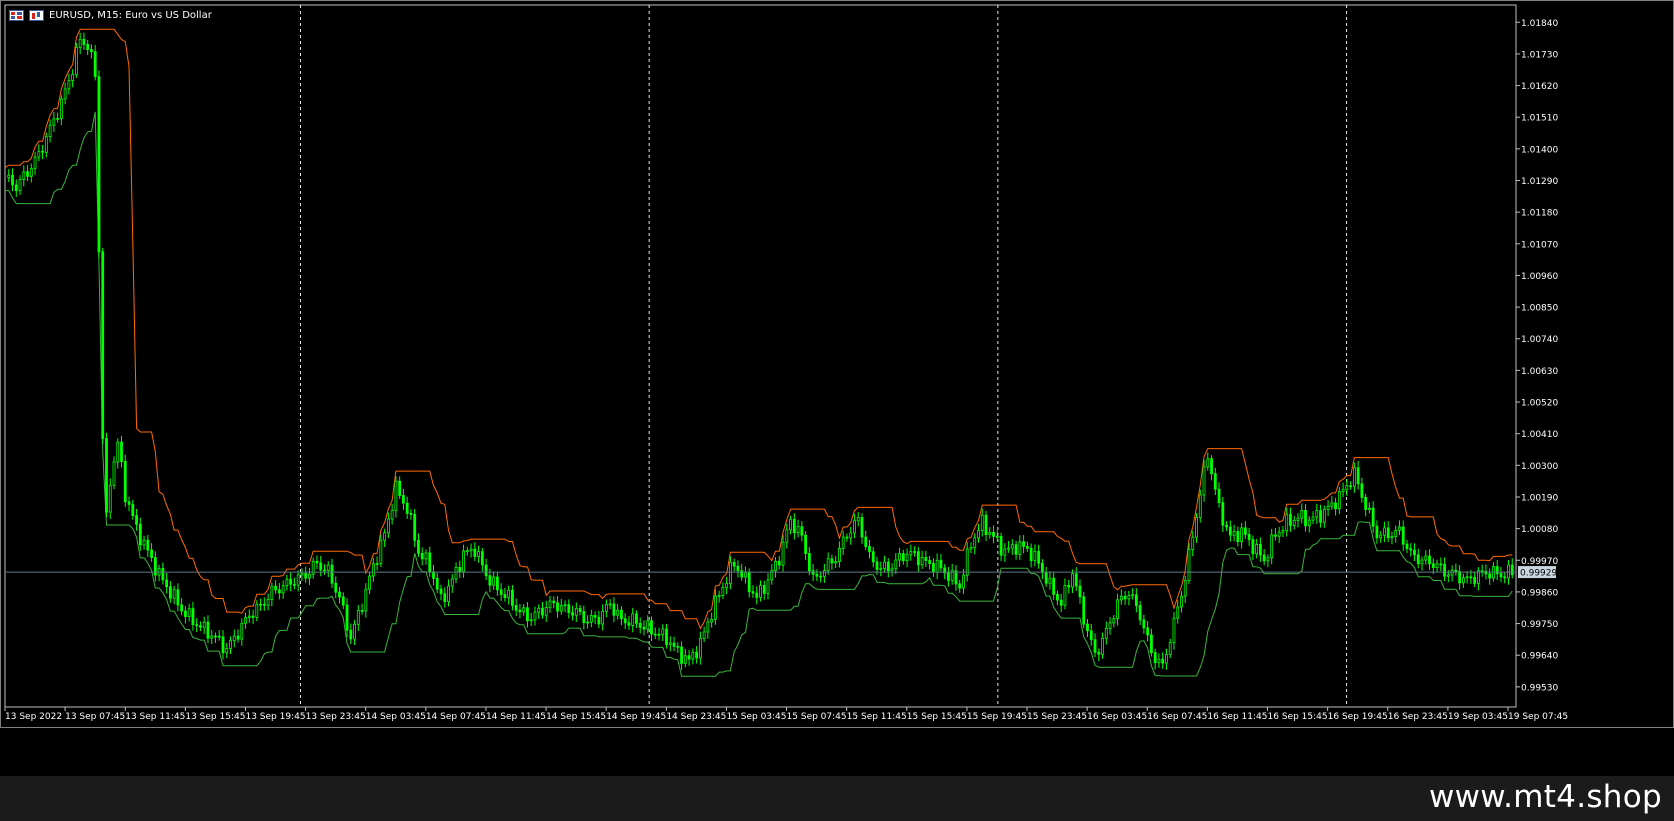  I want to click on y-tick-label: 0.99750, so click(1539, 625).